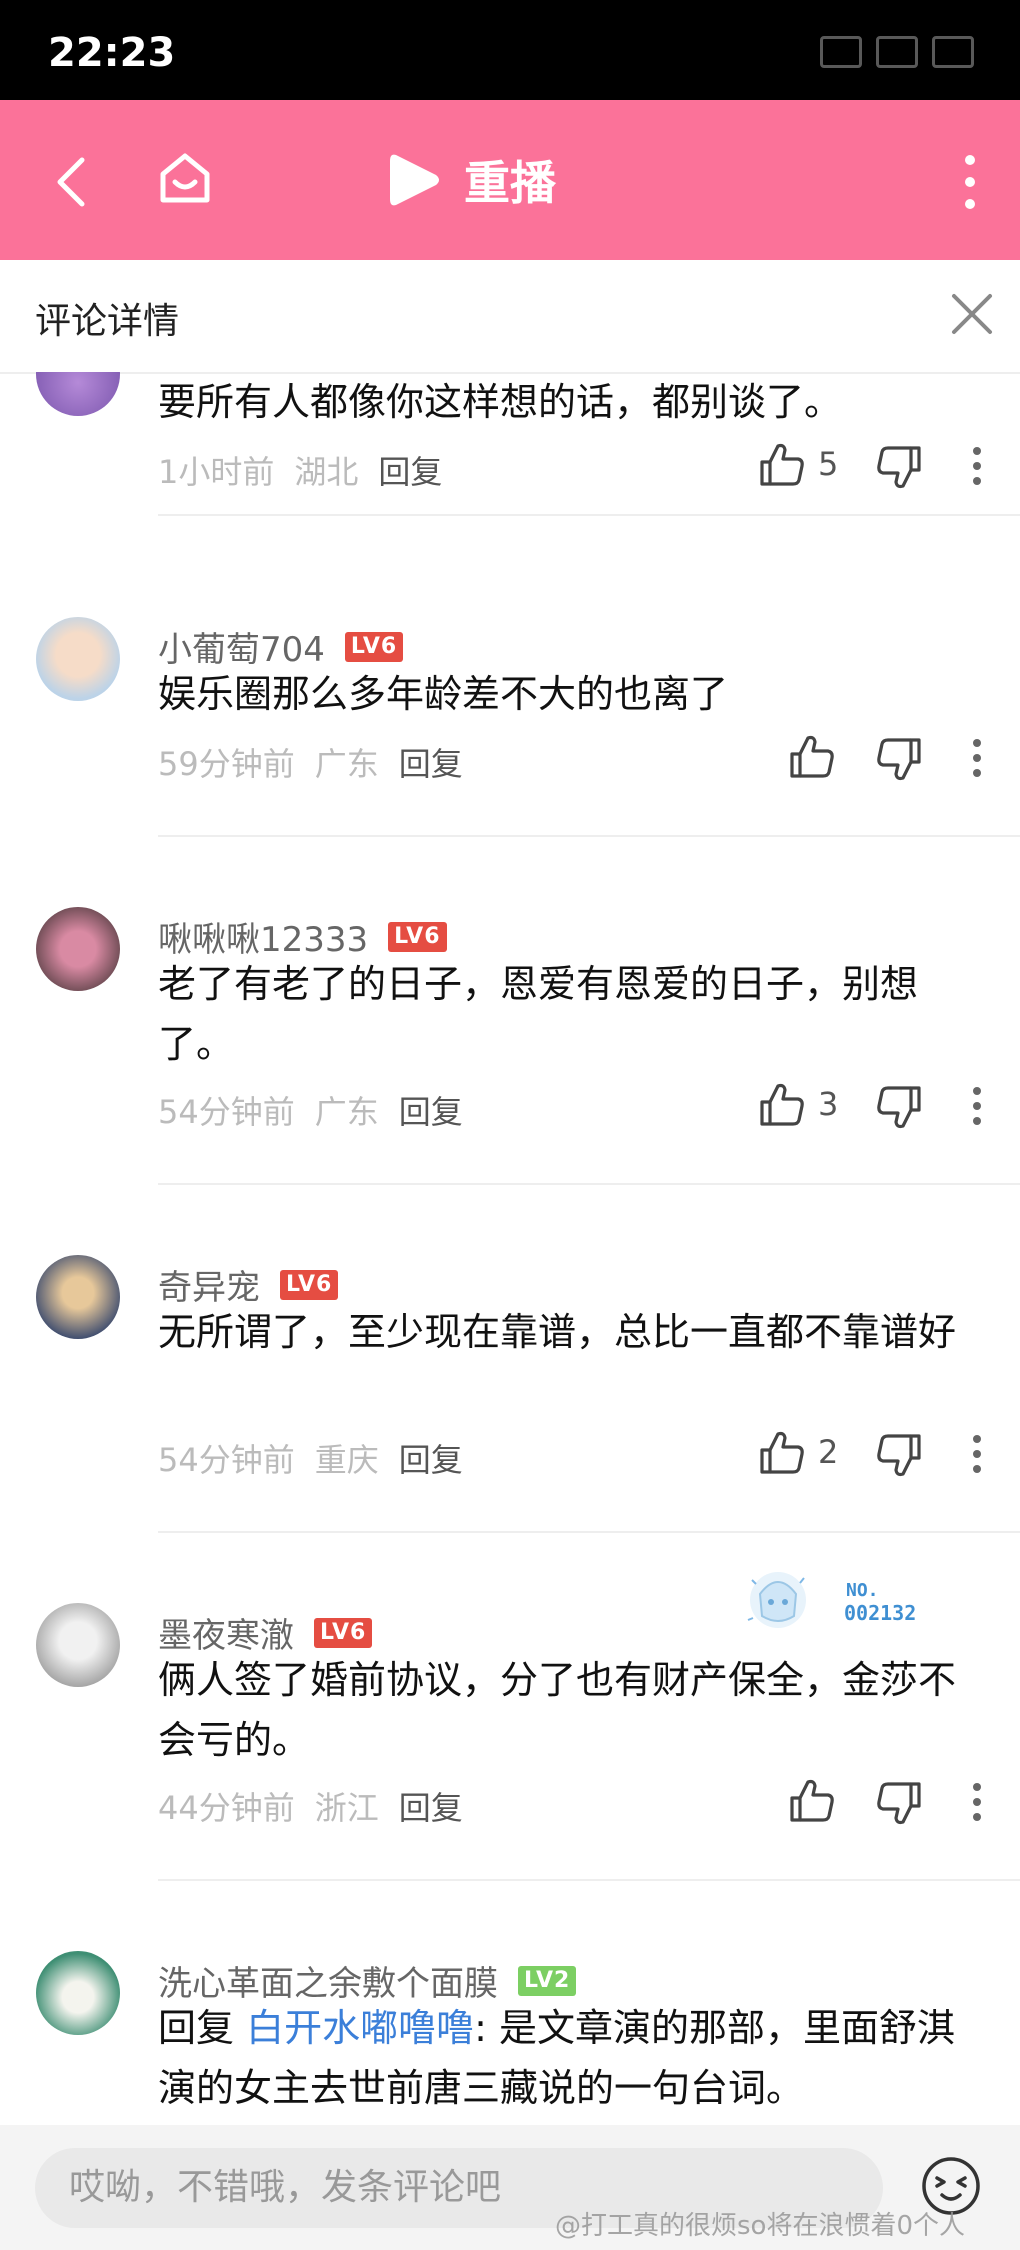  I want to click on sticker-number-line1: NO., so click(862, 1590).